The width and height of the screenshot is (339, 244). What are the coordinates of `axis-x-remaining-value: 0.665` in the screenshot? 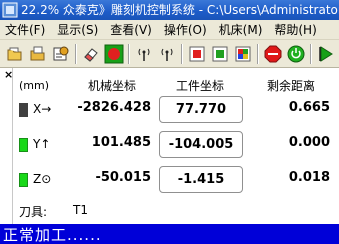 It's located at (309, 107).